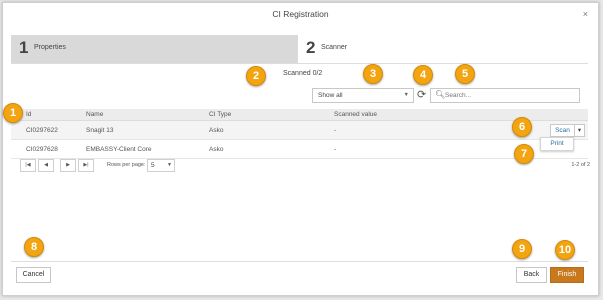  What do you see at coordinates (299, 130) in the screenshot?
I see `table-row: CI0297622 Snagit 13 Asko - Scan ▾` at bounding box center [299, 130].